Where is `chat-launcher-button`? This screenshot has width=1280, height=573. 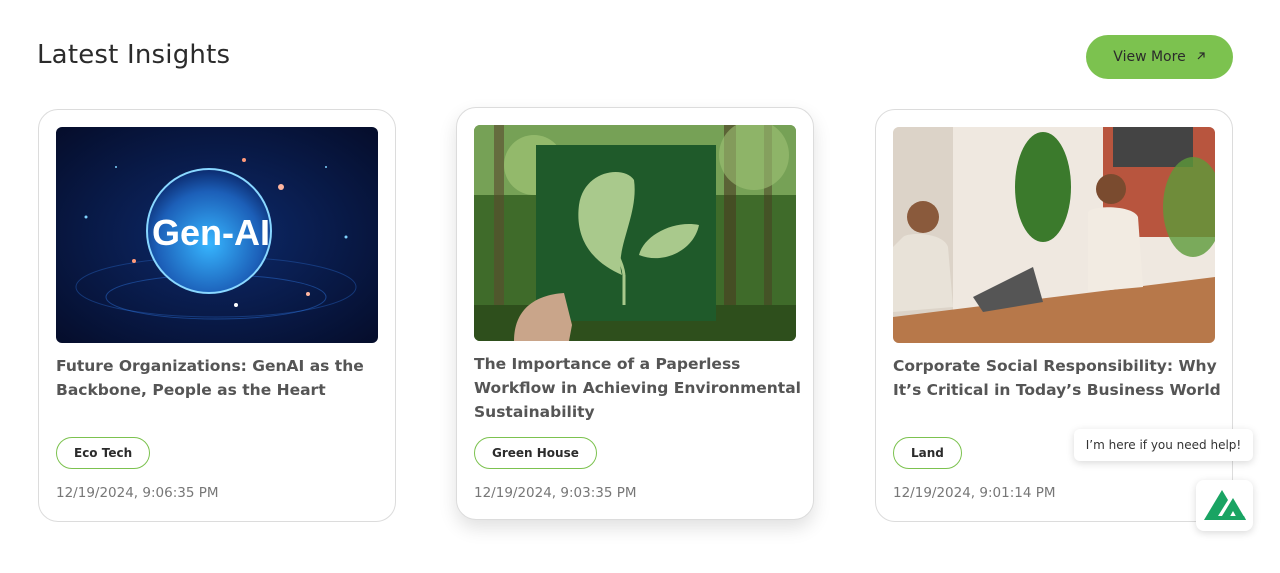 chat-launcher-button is located at coordinates (1224, 505).